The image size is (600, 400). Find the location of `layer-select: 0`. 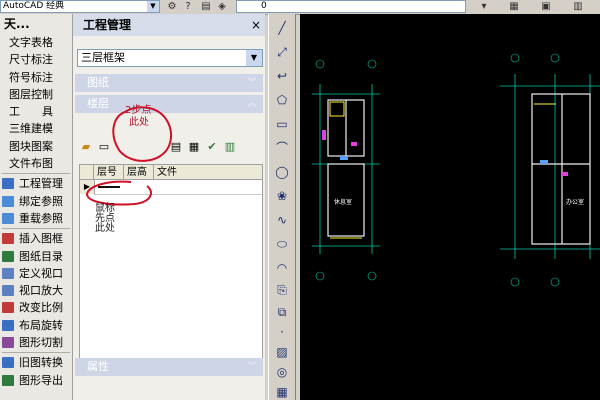

layer-select: 0 is located at coordinates (351, 6).